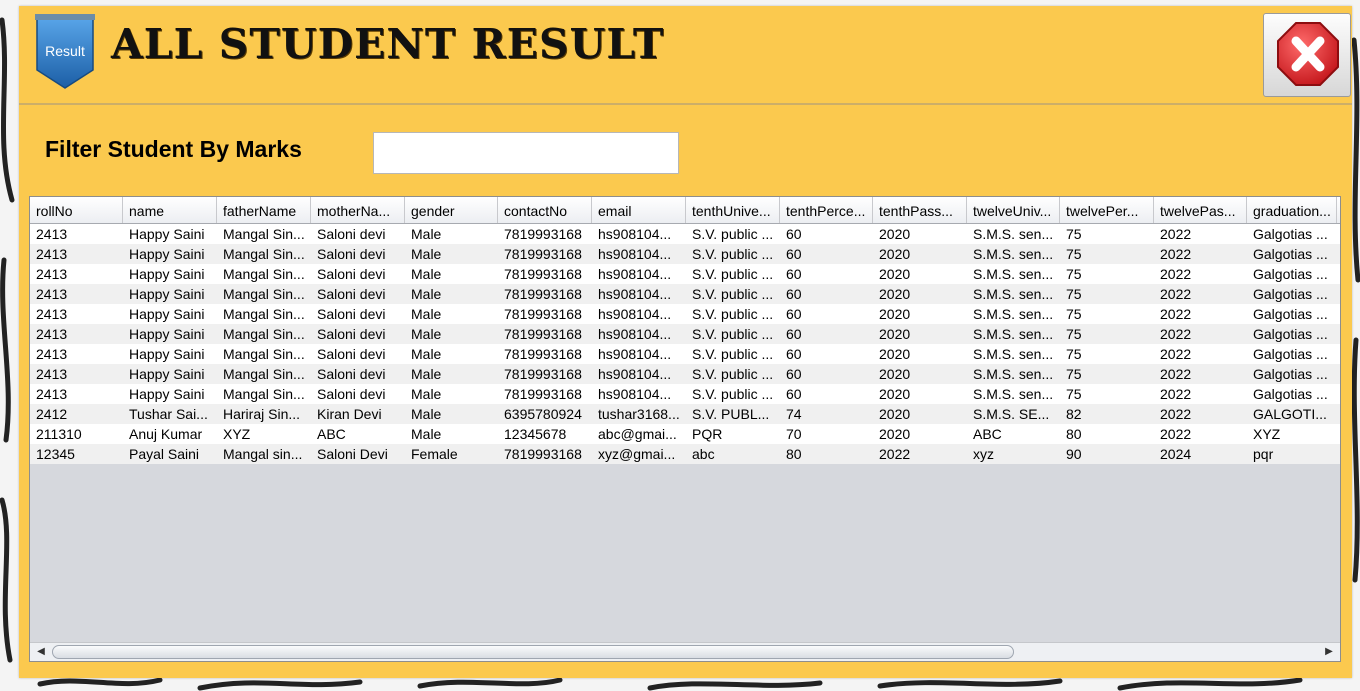  I want to click on scrollbar-thumb, so click(533, 652).